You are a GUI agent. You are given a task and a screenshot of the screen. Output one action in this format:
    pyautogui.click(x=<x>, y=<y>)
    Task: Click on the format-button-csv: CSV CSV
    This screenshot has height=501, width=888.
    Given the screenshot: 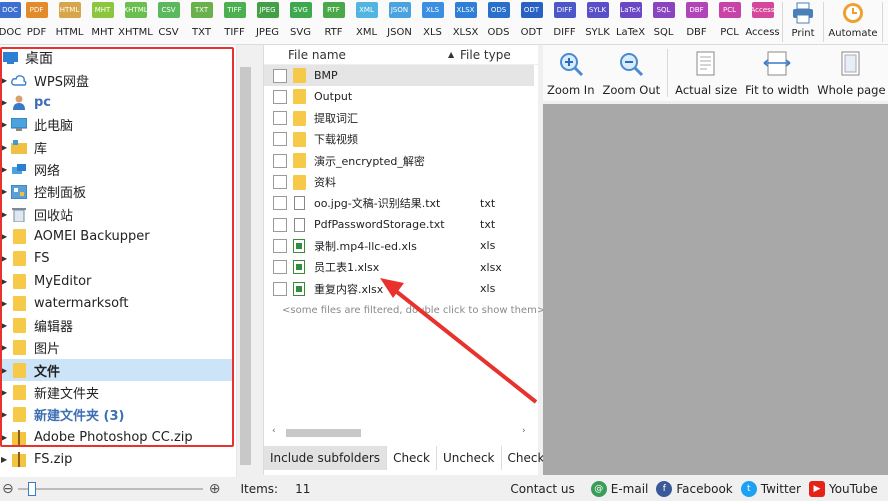 What is the action you would take?
    pyautogui.click(x=168, y=22)
    